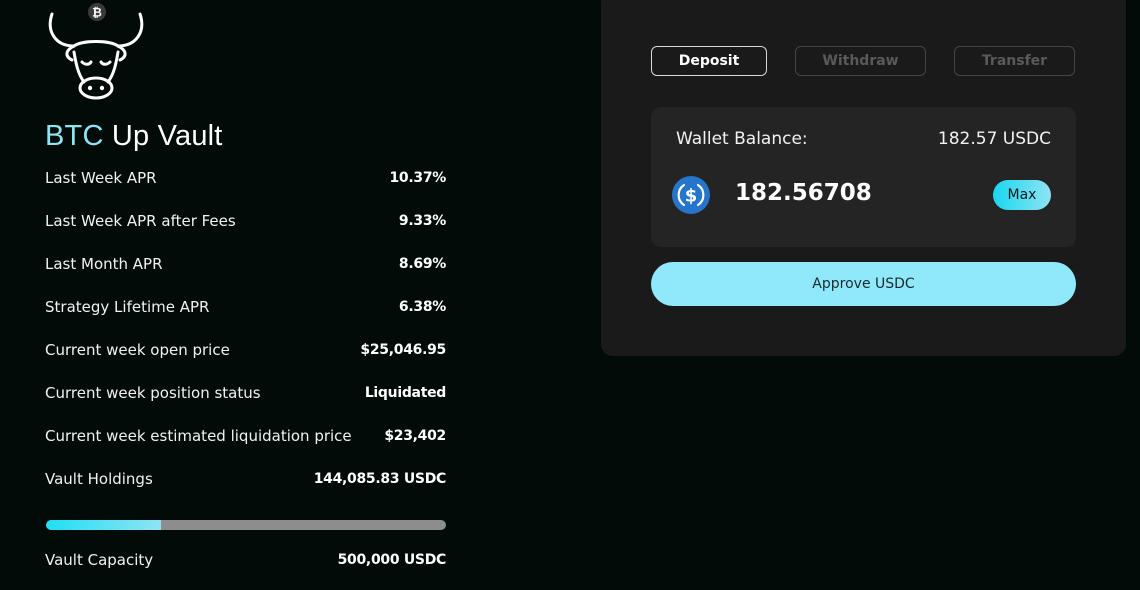 Image resolution: width=1140 pixels, height=590 pixels. Describe the element at coordinates (415, 436) in the screenshot. I see `stat-value: $23,402` at that location.